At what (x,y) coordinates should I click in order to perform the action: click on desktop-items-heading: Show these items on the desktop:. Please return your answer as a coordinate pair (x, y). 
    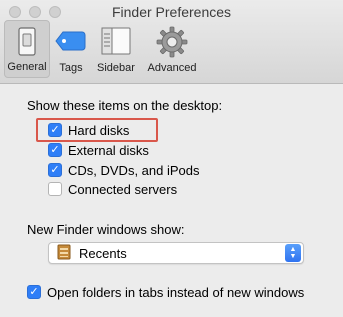
    Looking at the image, I should click on (125, 105).